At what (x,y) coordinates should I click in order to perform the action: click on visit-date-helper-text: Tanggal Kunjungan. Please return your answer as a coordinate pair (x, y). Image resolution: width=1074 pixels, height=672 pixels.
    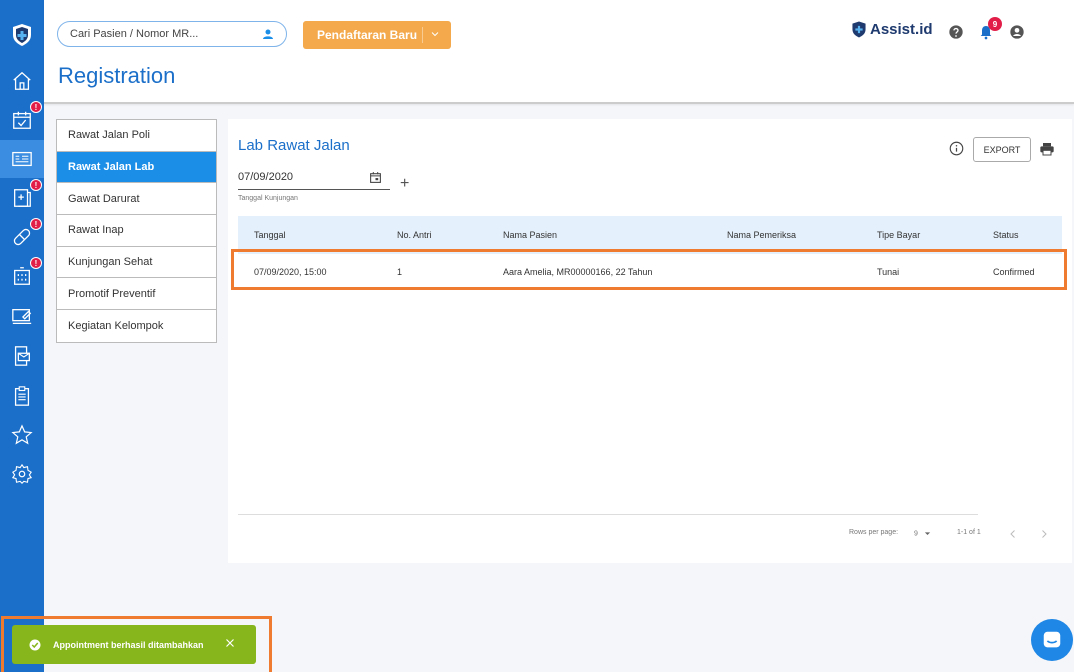
    Looking at the image, I should click on (268, 198).